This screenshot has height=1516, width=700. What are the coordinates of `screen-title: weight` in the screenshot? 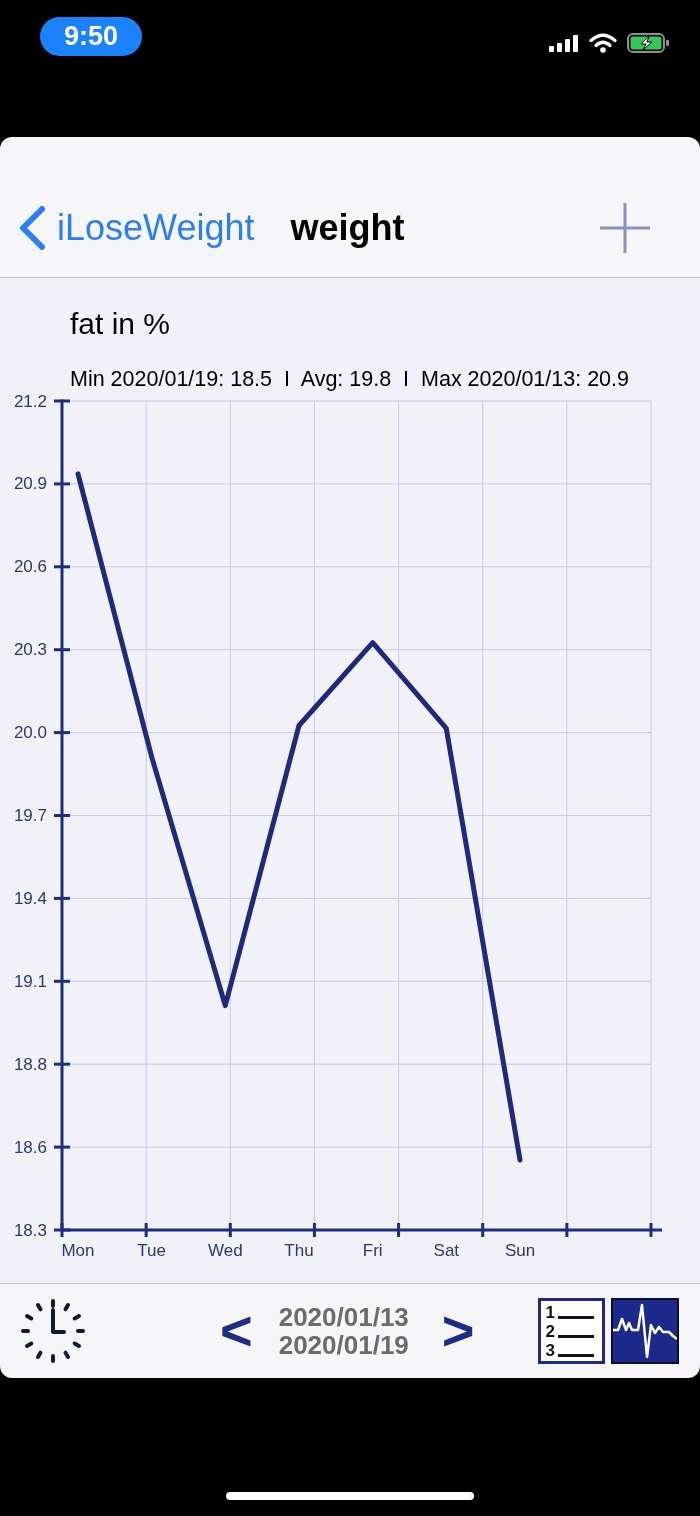 It's located at (347, 228).